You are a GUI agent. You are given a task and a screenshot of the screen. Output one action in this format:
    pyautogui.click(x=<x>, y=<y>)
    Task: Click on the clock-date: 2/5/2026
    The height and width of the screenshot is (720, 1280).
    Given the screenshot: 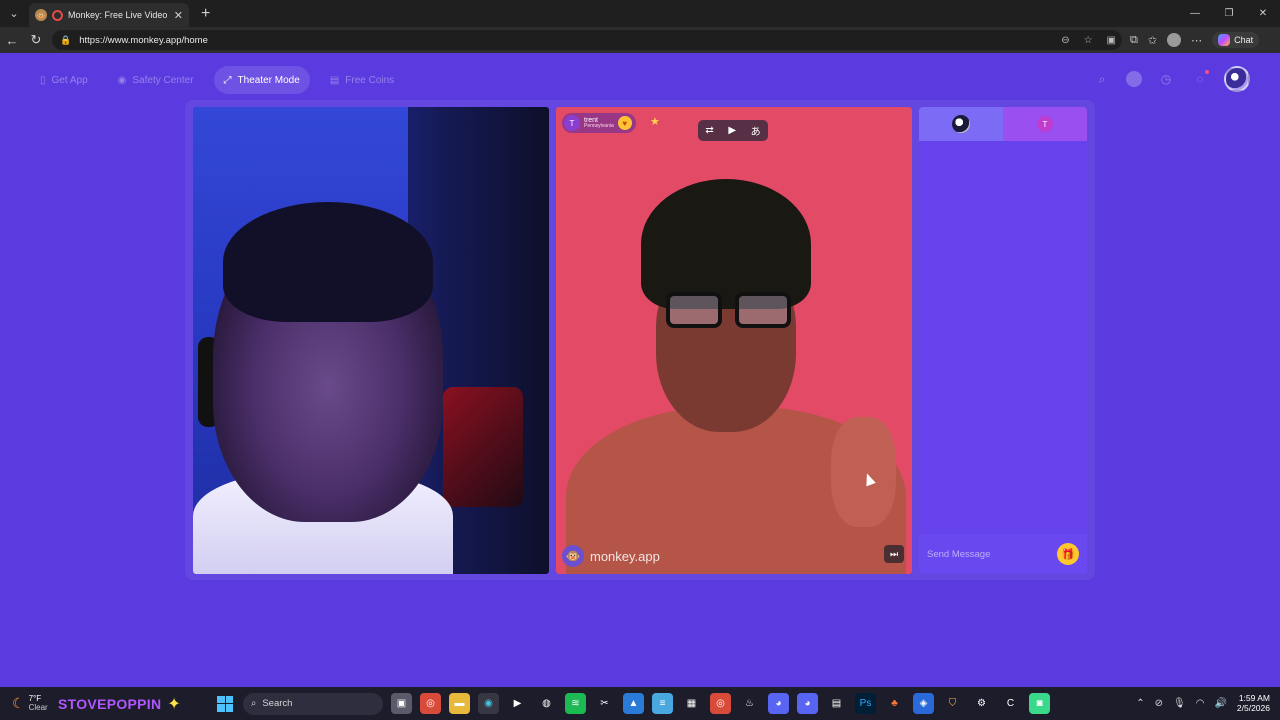 What is the action you would take?
    pyautogui.click(x=1253, y=707)
    